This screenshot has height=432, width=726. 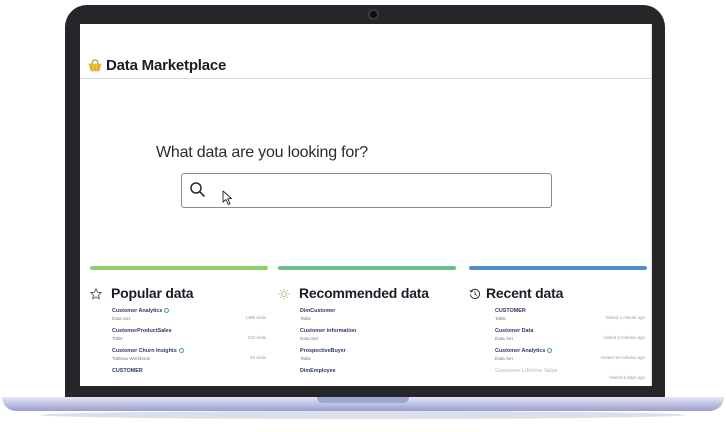 What do you see at coordinates (197, 189) in the screenshot?
I see `search-icon` at bounding box center [197, 189].